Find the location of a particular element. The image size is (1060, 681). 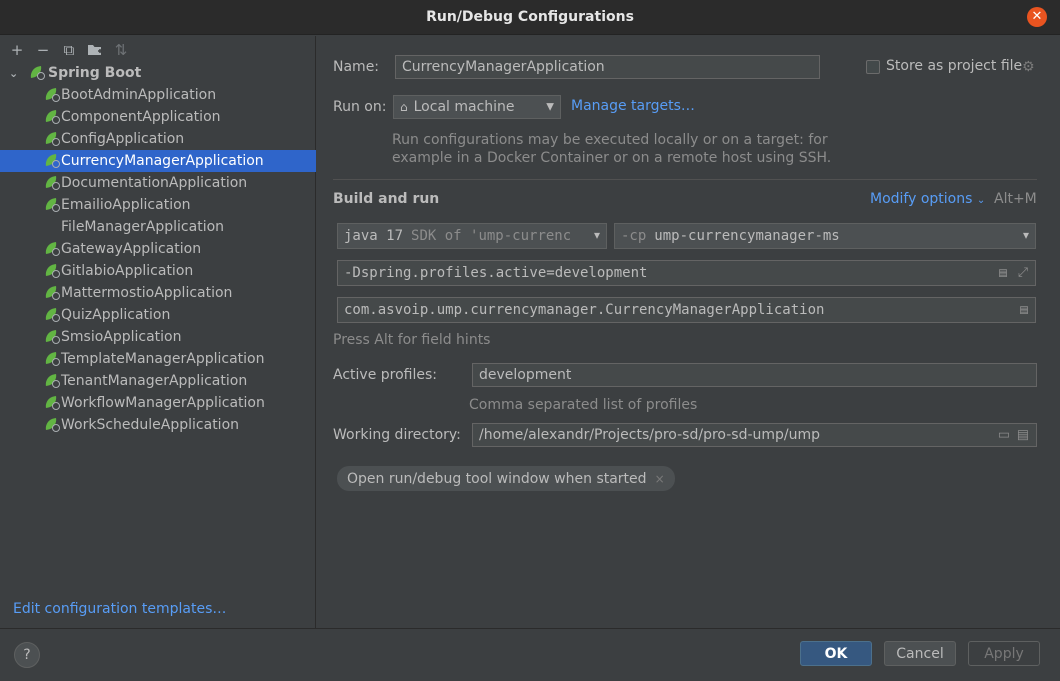

tree-item: BootAdminApplication is located at coordinates (158, 95).